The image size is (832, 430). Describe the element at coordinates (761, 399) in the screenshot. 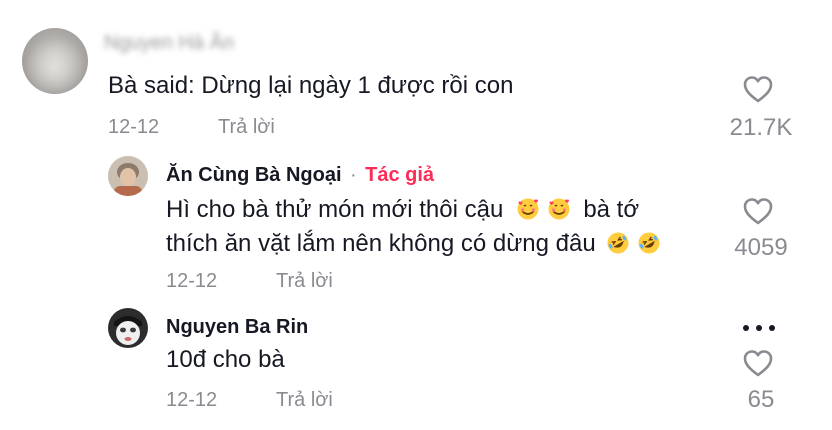

I see `like-count: 65` at that location.